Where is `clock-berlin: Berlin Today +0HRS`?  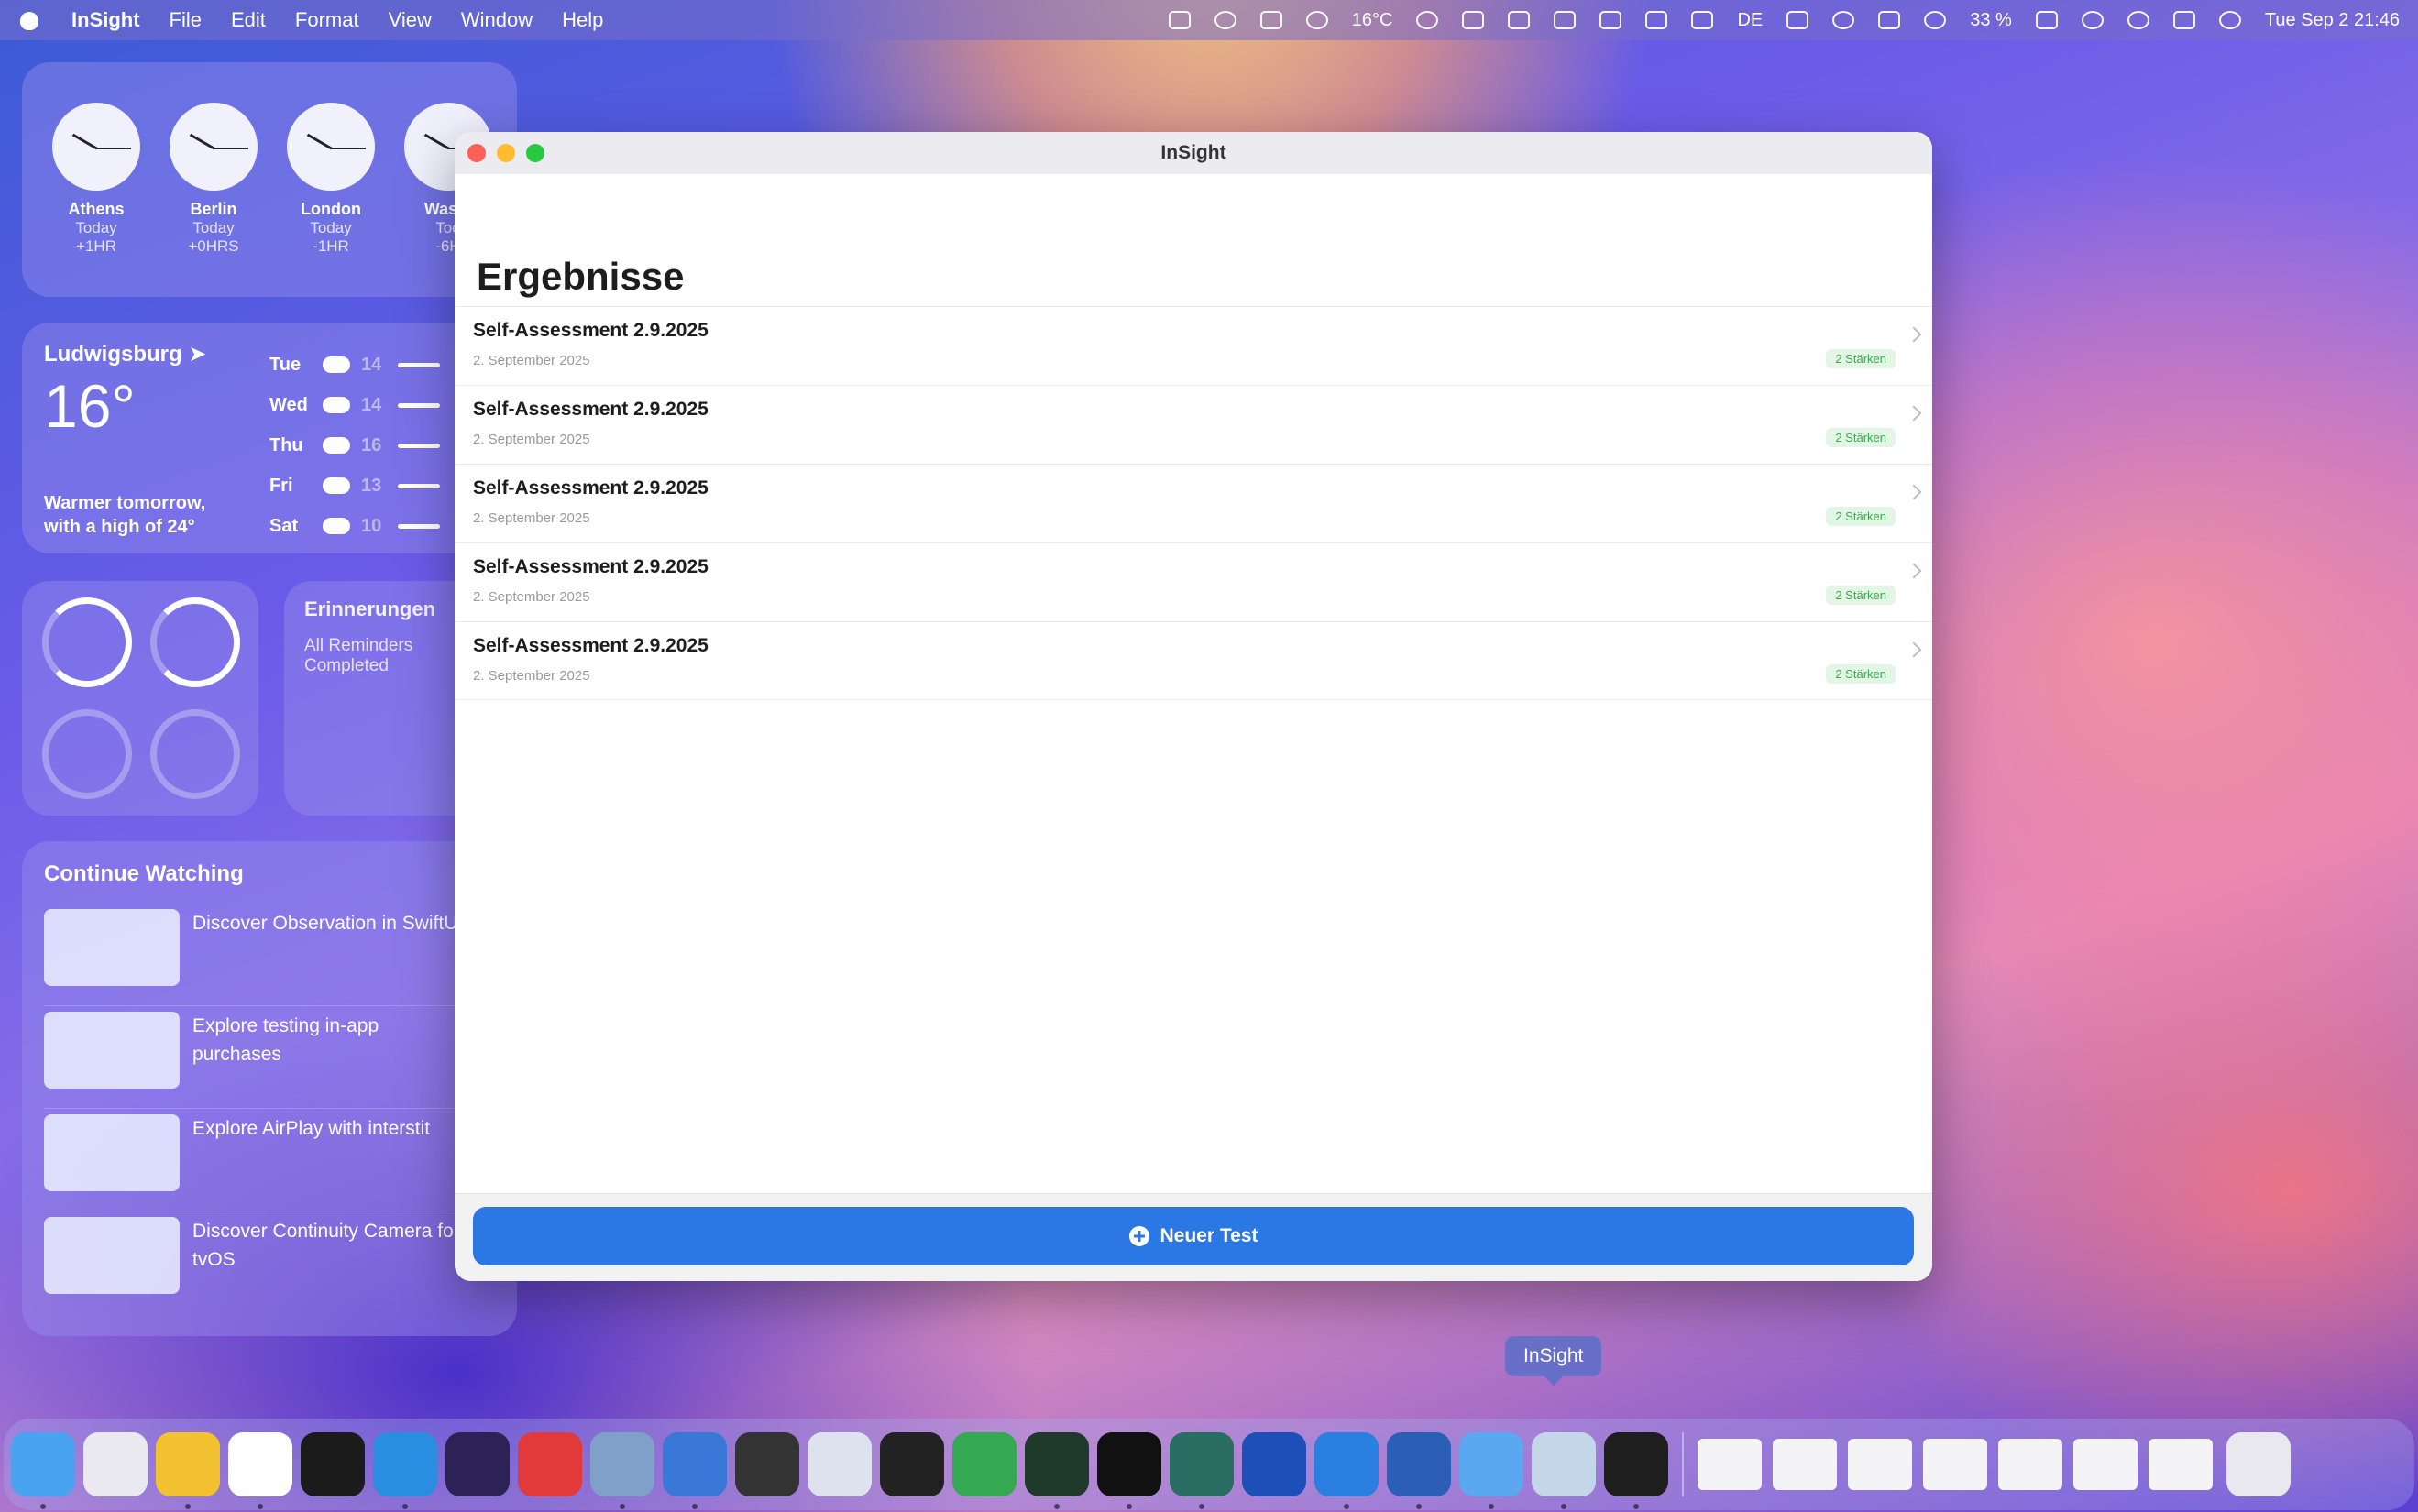
clock-berlin: Berlin Today +0HRS is located at coordinates (213, 200).